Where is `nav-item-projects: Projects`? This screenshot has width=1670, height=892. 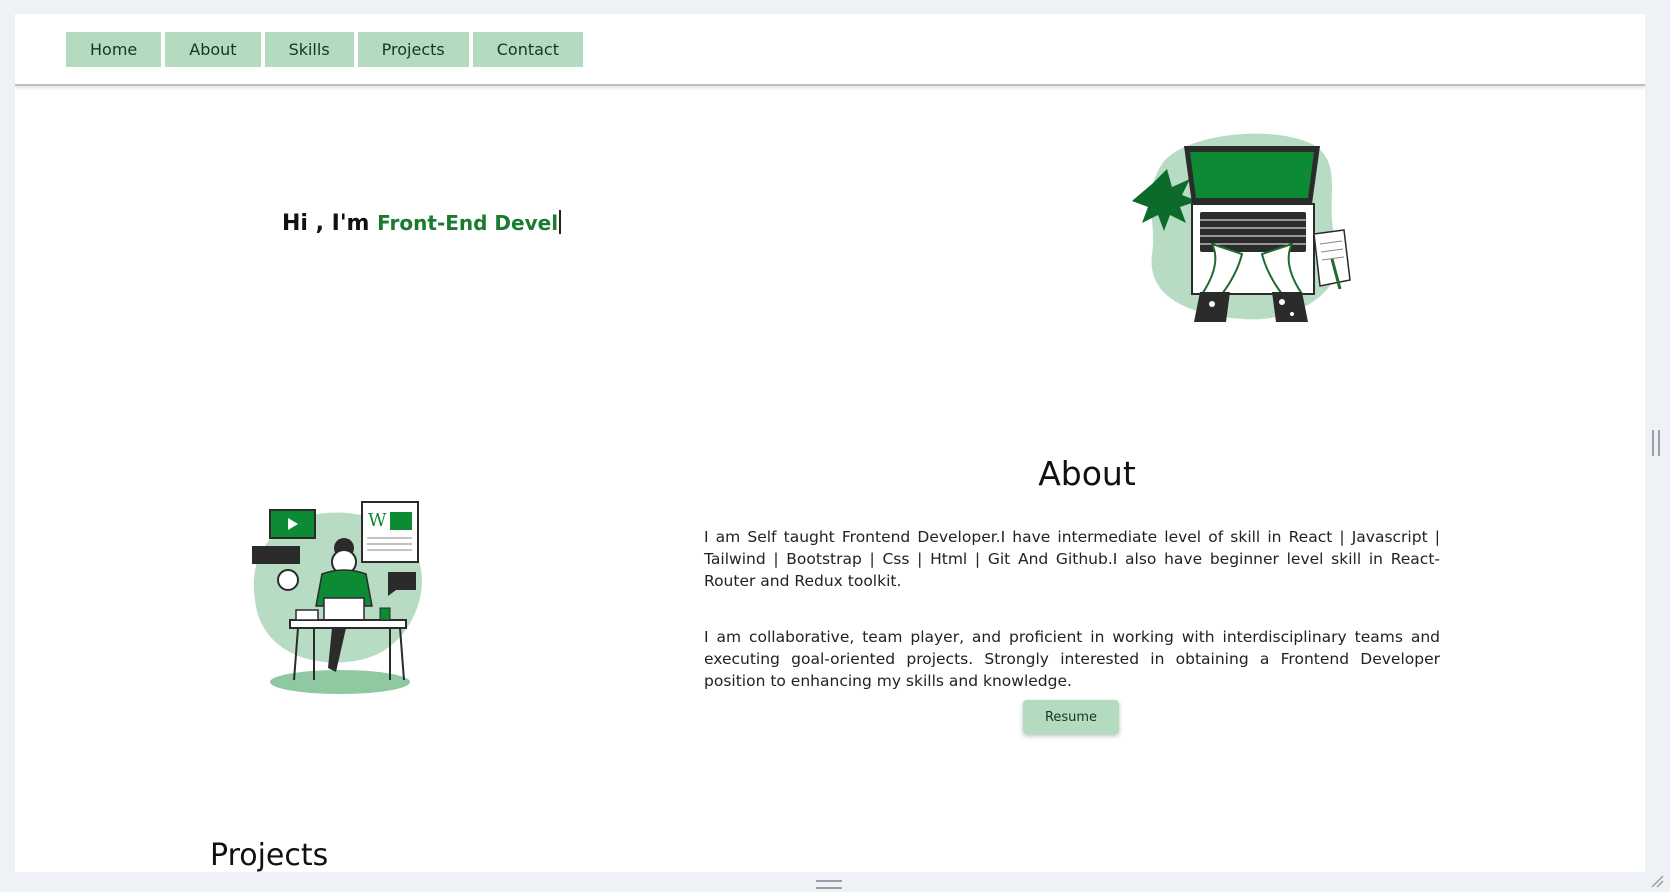 nav-item-projects: Projects is located at coordinates (413, 49).